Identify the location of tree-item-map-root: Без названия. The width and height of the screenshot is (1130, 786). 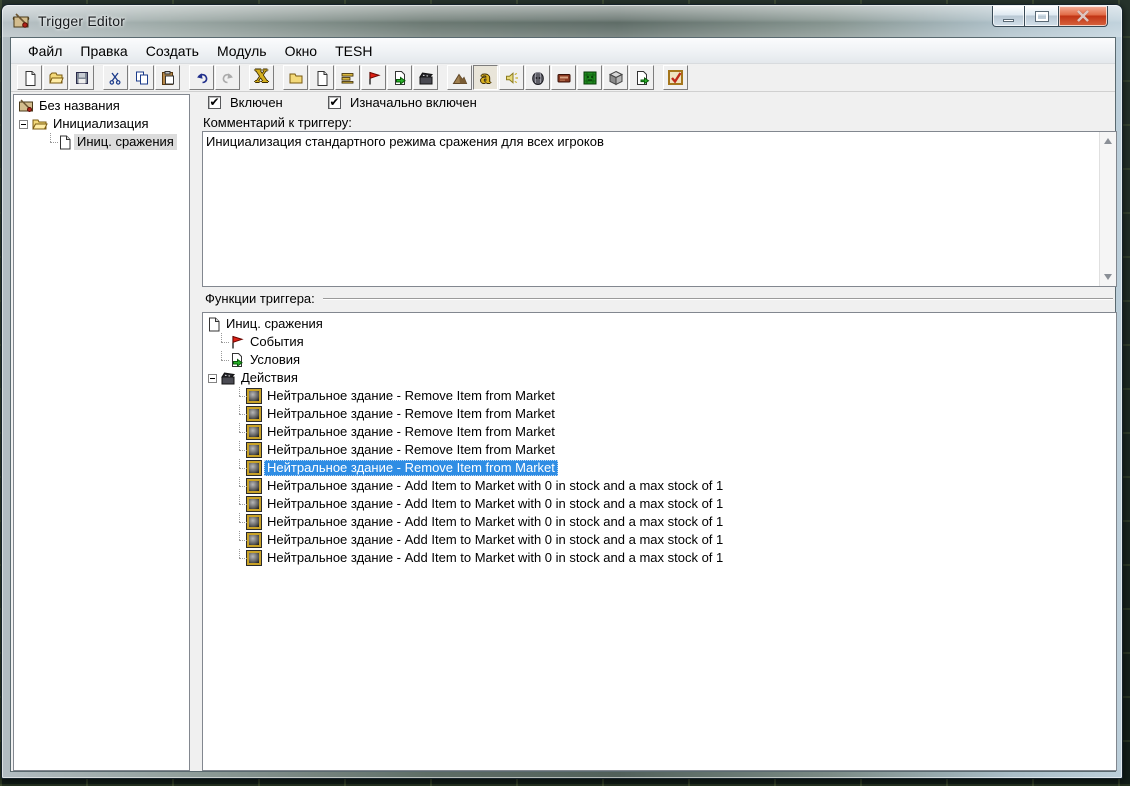
(101, 106).